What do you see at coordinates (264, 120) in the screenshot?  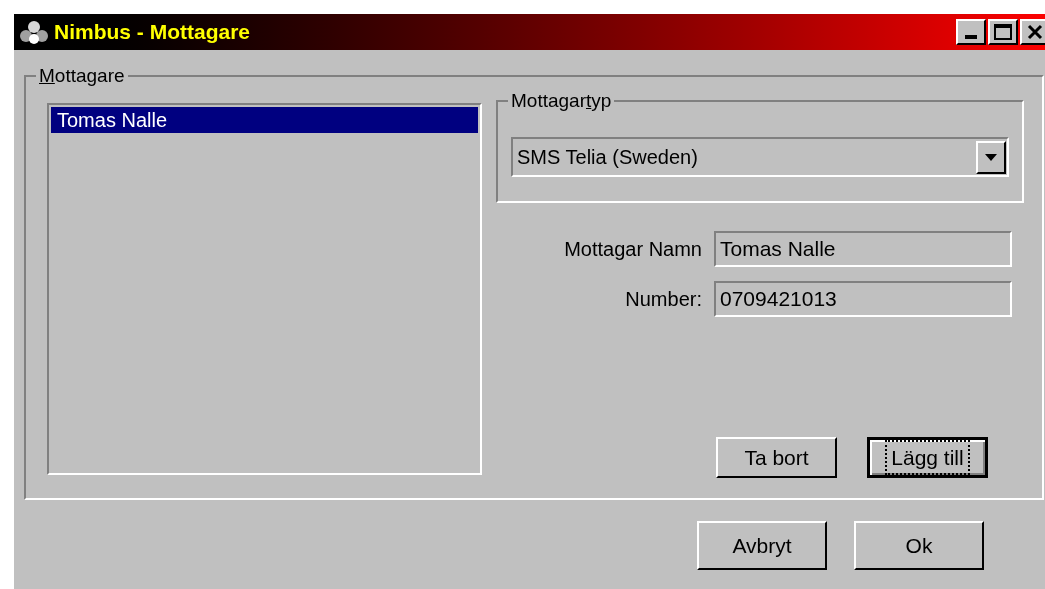 I see `list-item: Tomas Nalle` at bounding box center [264, 120].